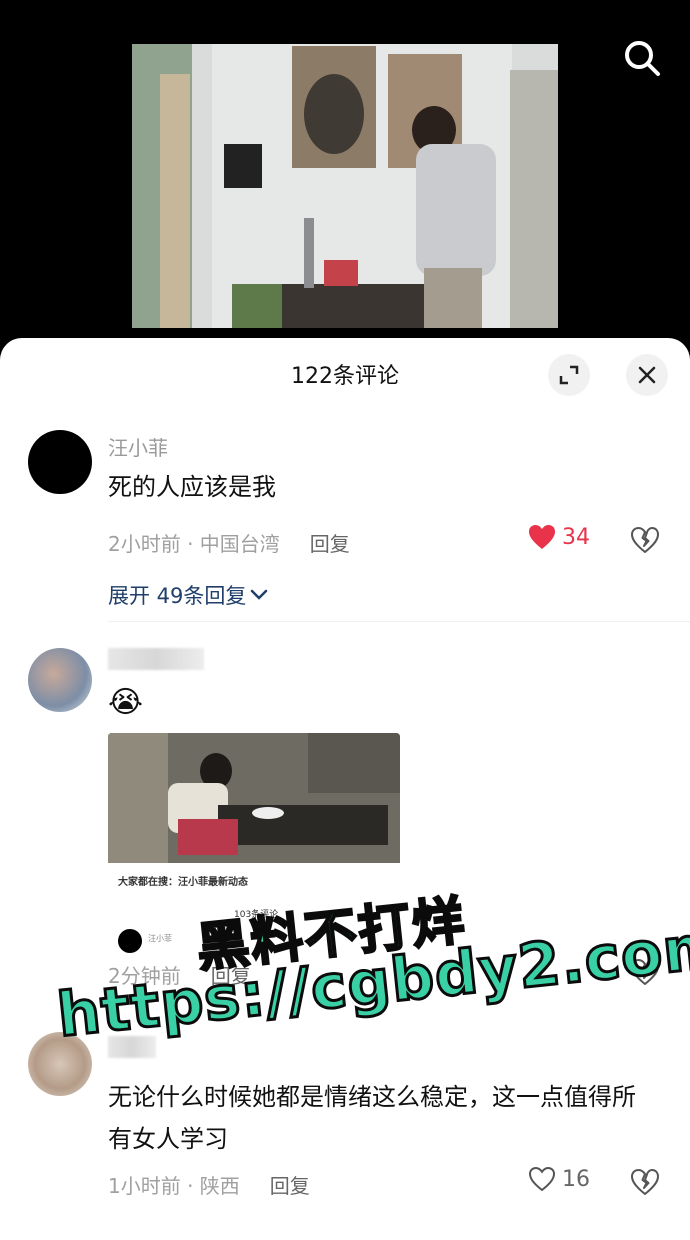 The height and width of the screenshot is (1240, 690). Describe the element at coordinates (156, 659) in the screenshot. I see `comment-author-blurred` at that location.